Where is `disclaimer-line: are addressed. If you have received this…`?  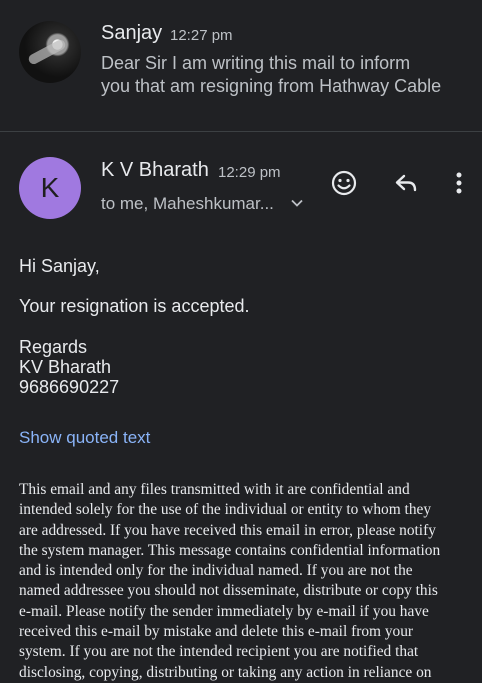 disclaimer-line: are addressed. If you have received this… is located at coordinates (227, 530).